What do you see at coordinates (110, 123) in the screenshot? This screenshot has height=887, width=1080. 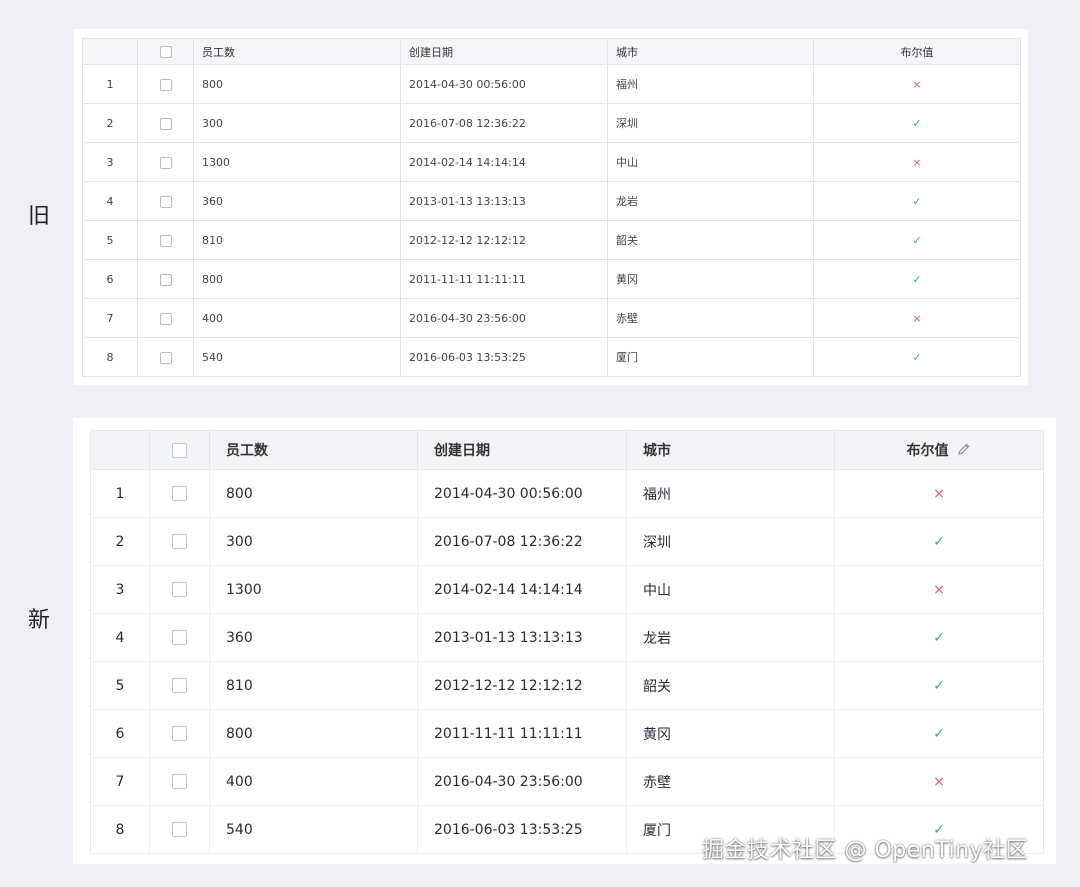 I see `row-index: 2` at bounding box center [110, 123].